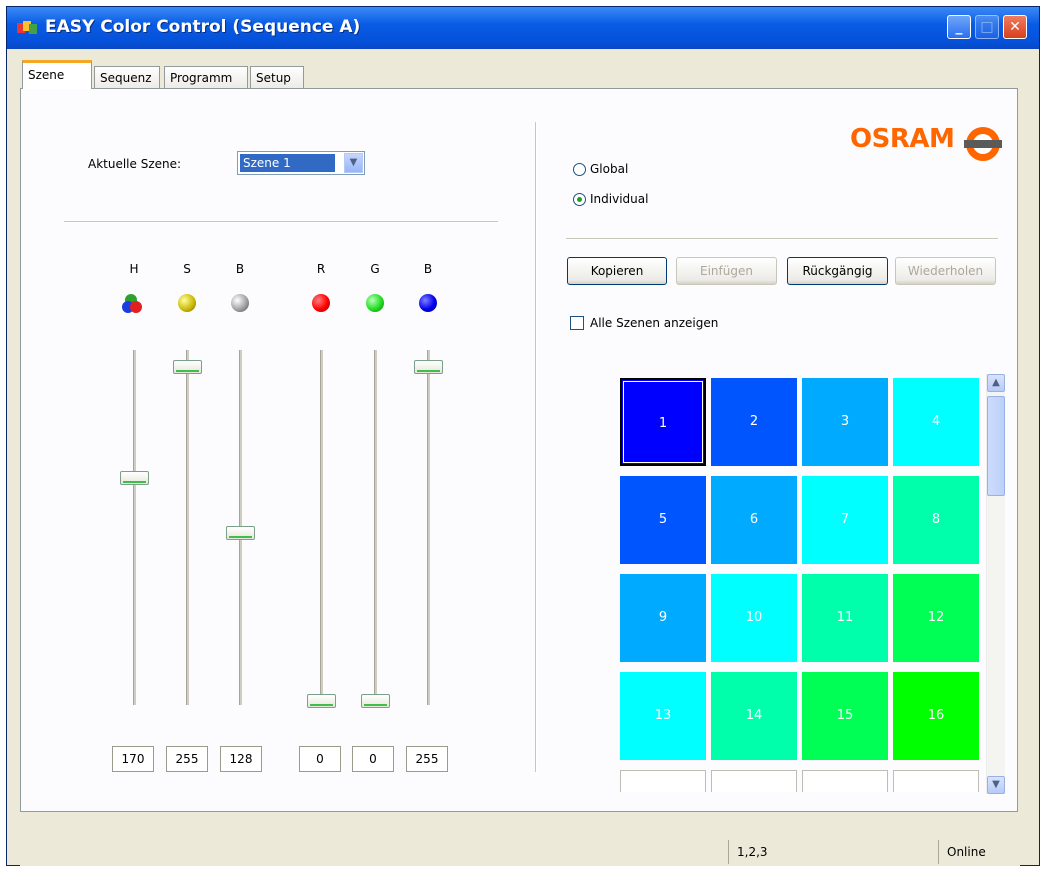 The height and width of the screenshot is (869, 1041). What do you see at coordinates (936, 520) in the screenshot?
I see `scene-cell: 8` at bounding box center [936, 520].